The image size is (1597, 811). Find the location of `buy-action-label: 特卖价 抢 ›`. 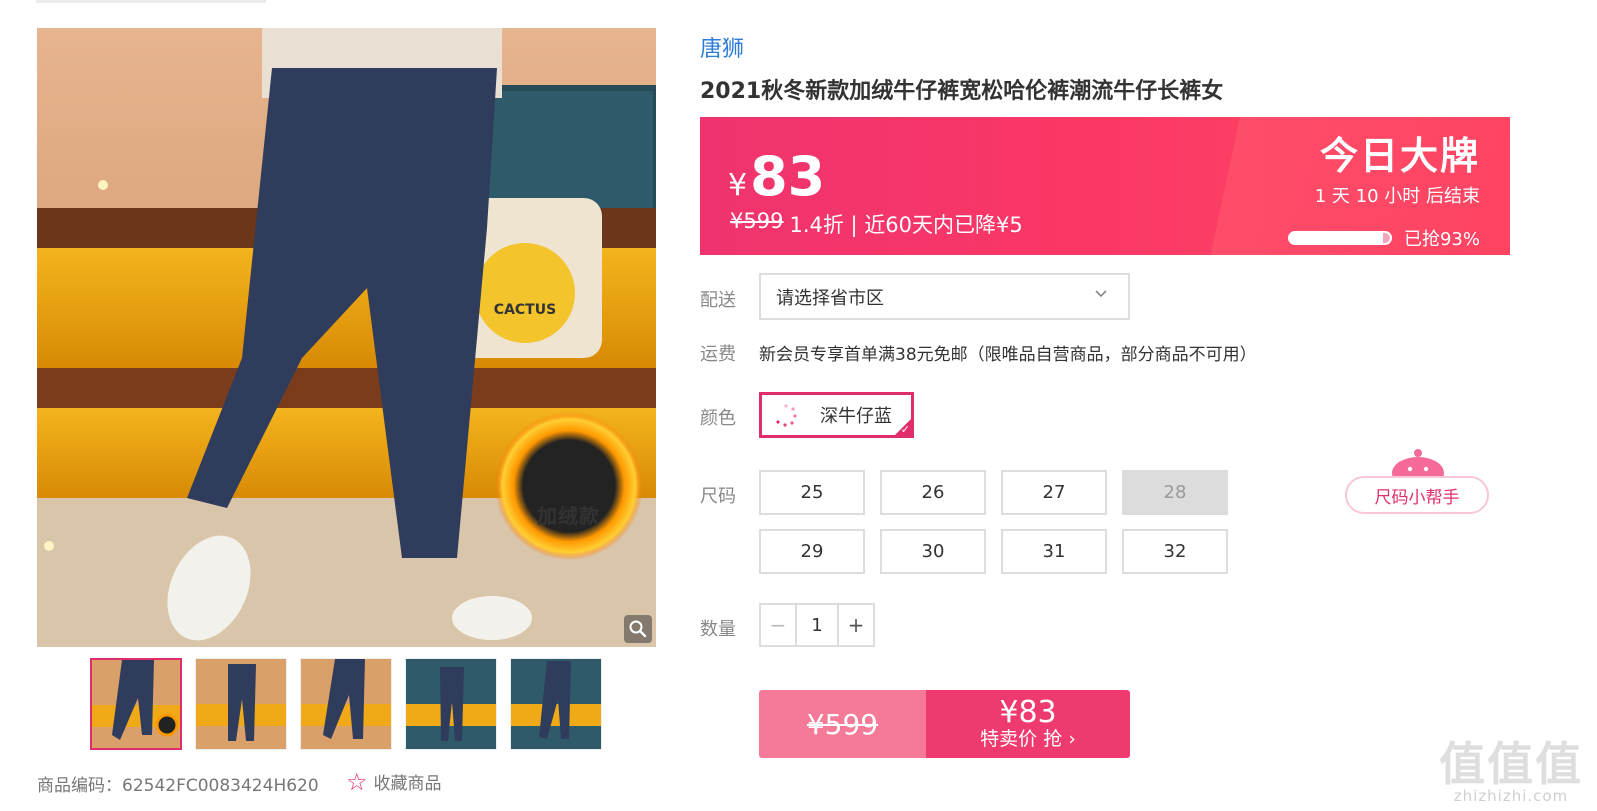

buy-action-label: 特卖价 抢 › is located at coordinates (1028, 739).